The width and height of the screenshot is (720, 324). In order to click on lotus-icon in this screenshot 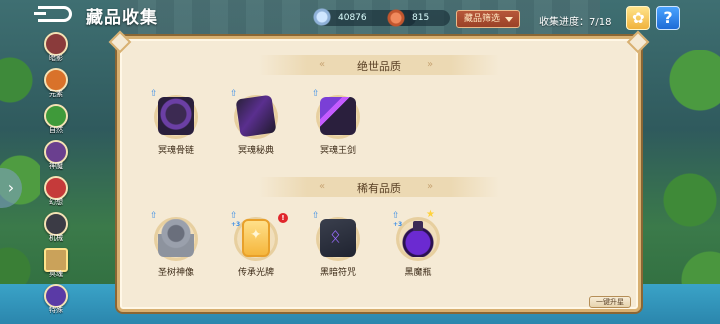, I will do `click(638, 18)`.